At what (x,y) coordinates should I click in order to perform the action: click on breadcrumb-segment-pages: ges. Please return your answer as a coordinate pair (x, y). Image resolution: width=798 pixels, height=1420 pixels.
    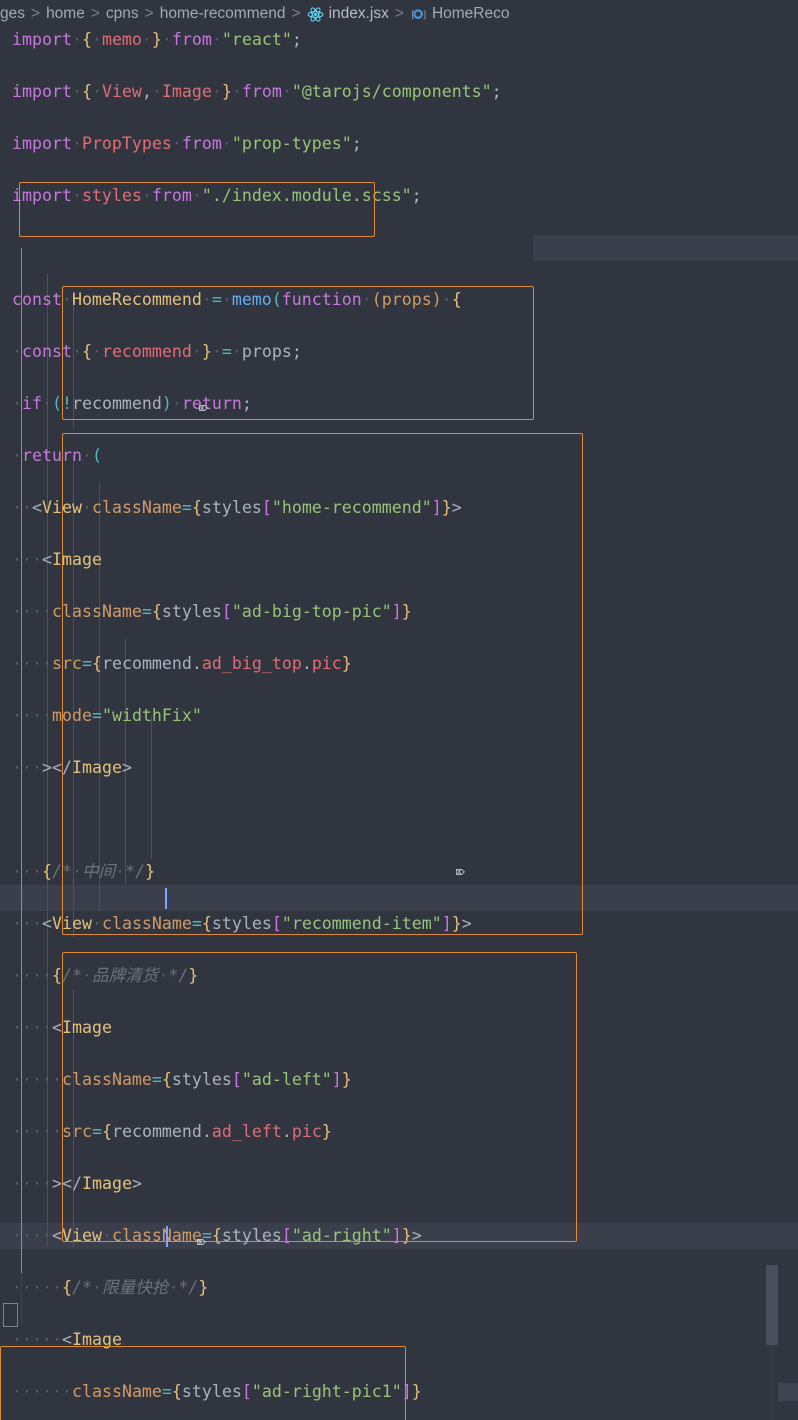
    Looking at the image, I should click on (12, 14).